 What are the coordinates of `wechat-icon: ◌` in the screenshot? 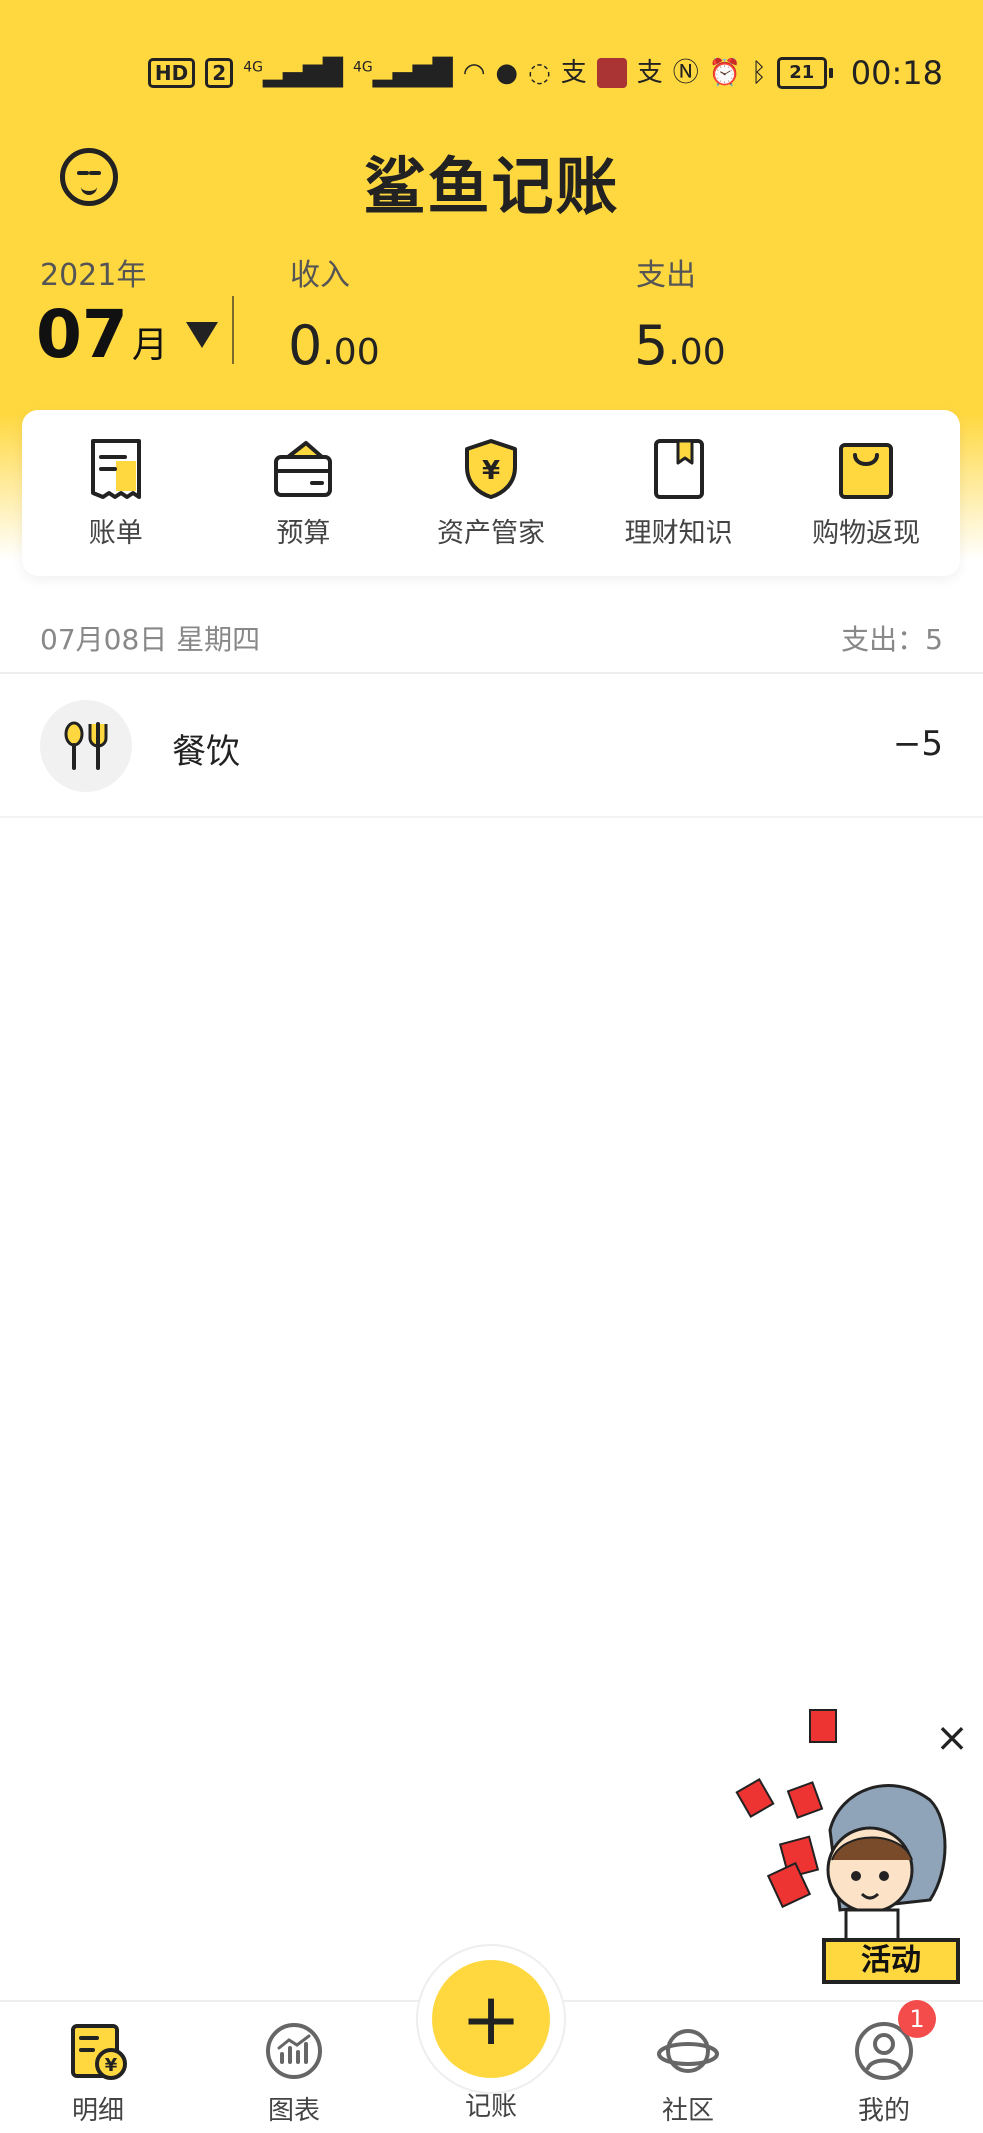 It's located at (539, 73).